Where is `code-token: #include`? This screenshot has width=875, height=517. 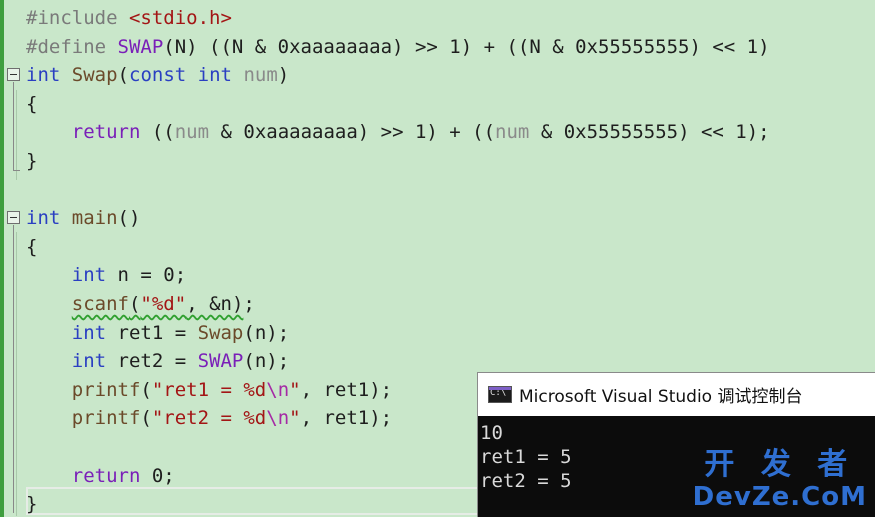
code-token: #include is located at coordinates (77, 18).